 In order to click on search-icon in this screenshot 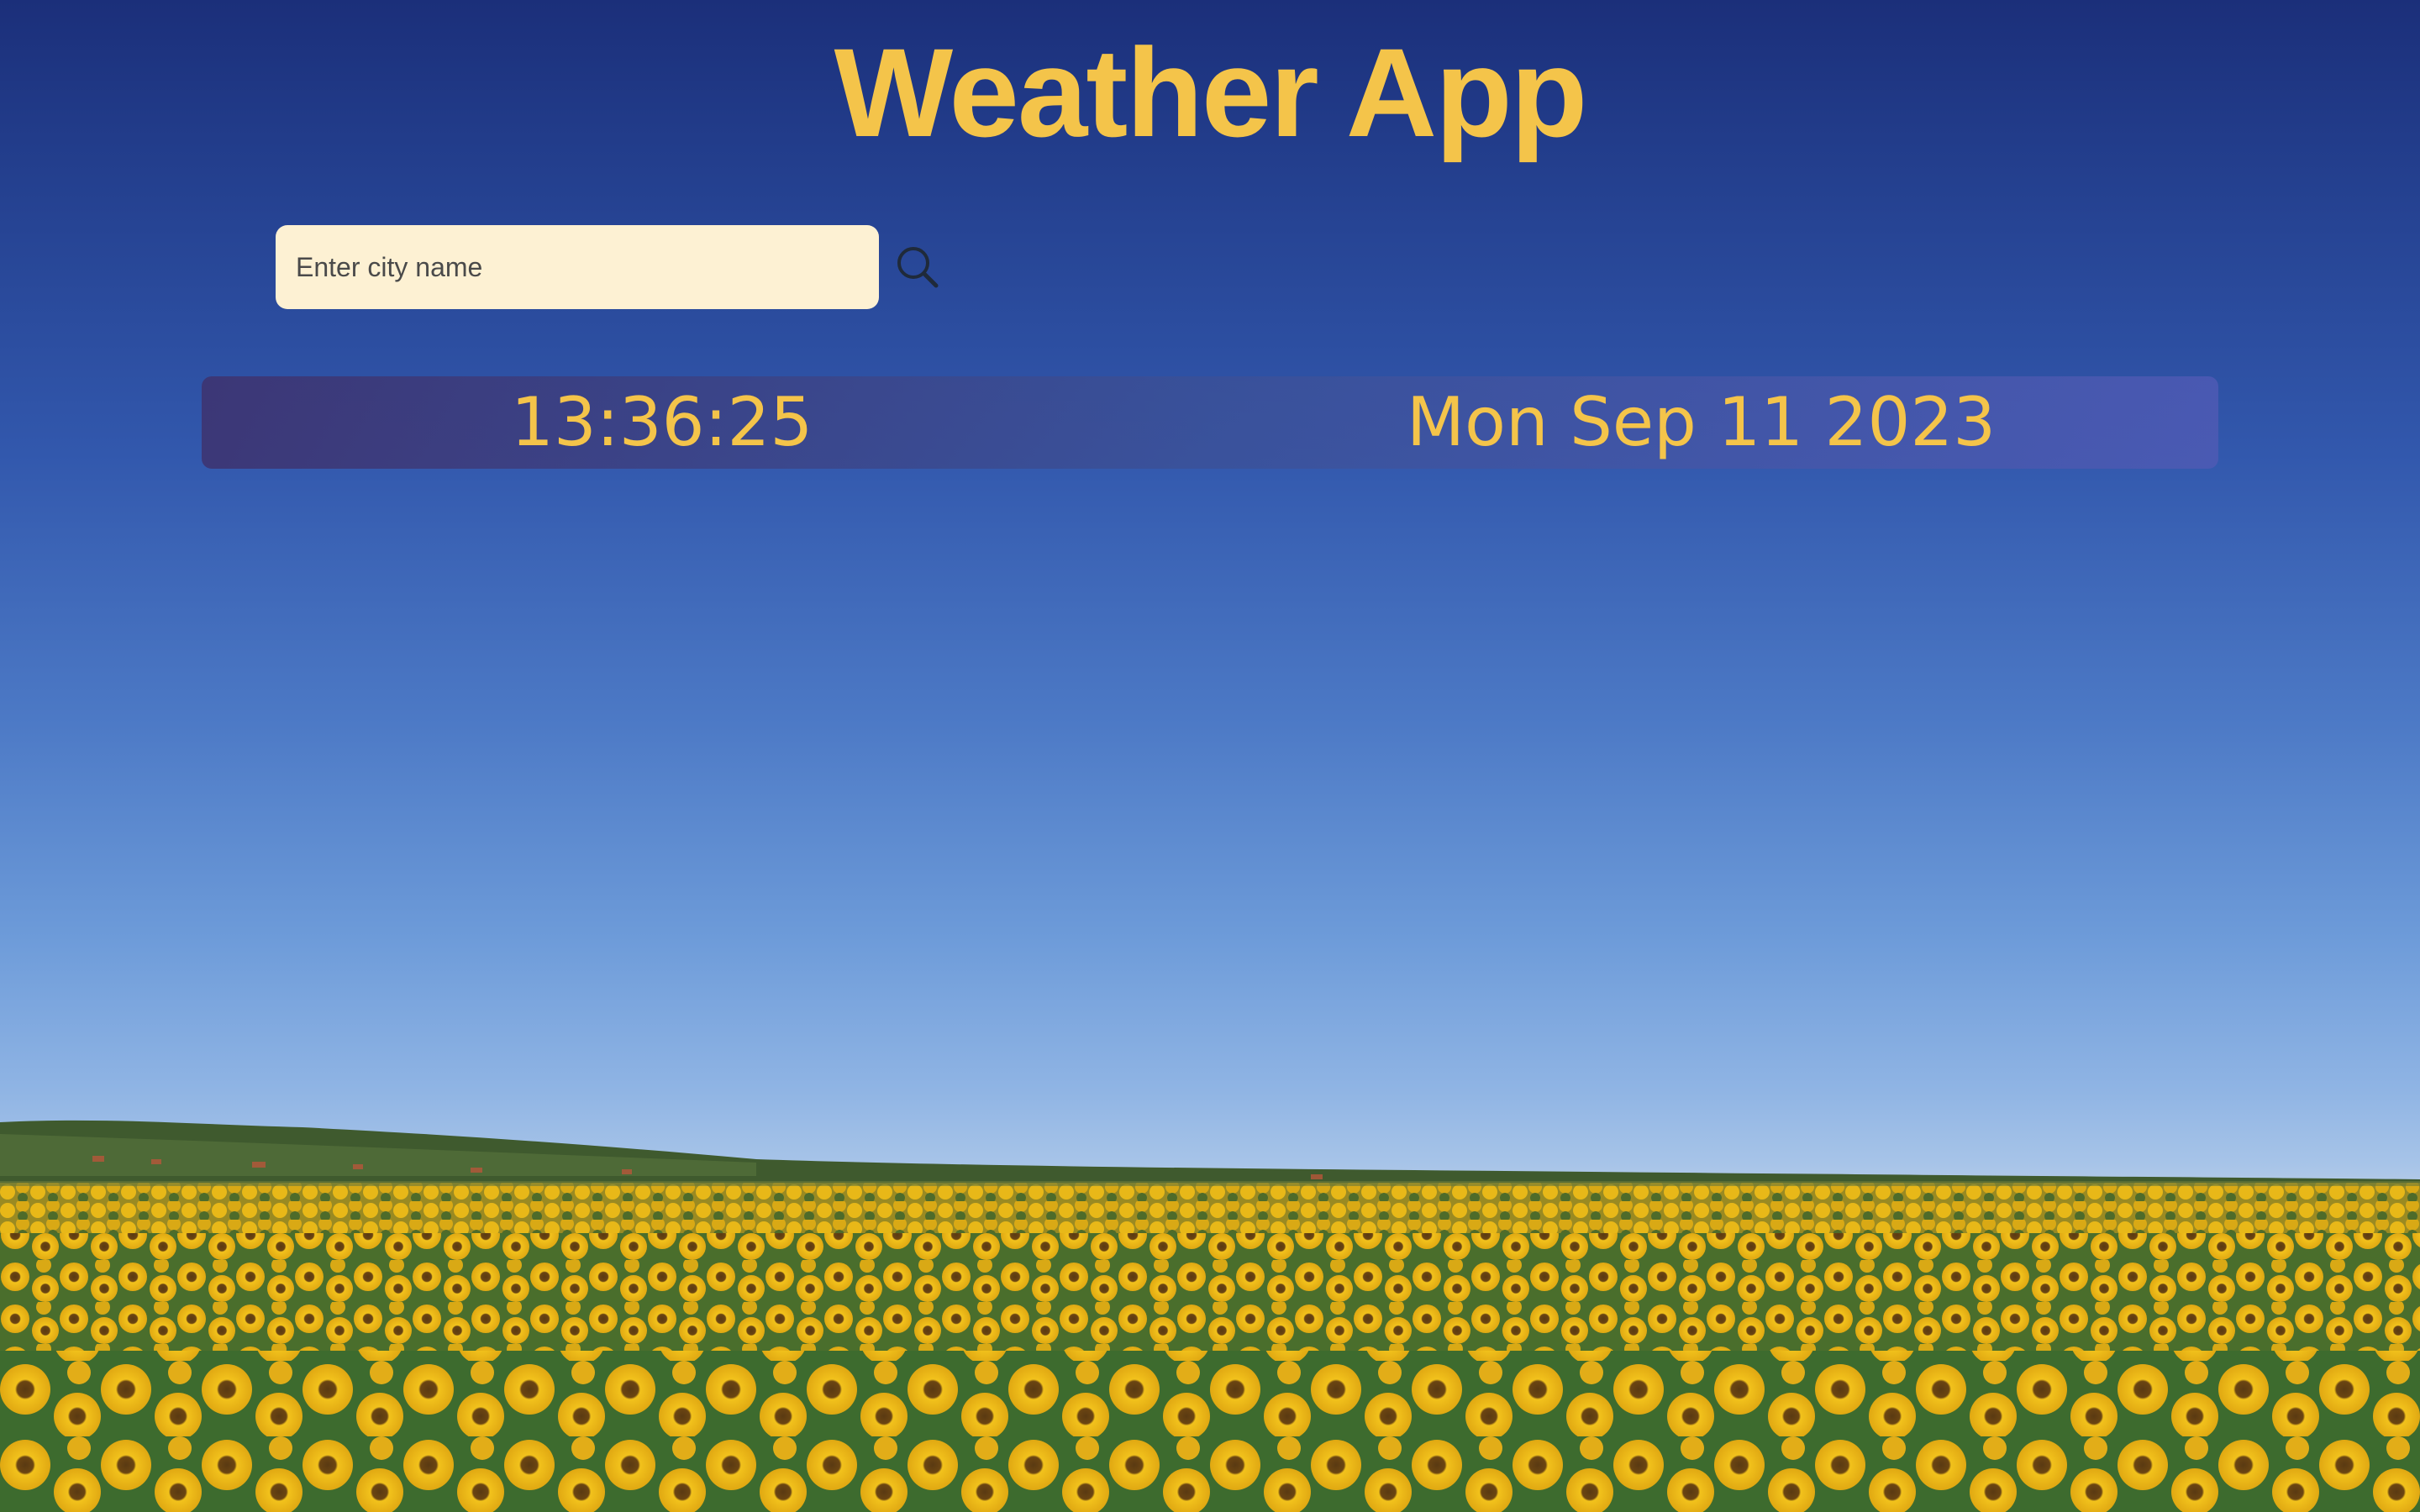, I will do `click(918, 267)`.